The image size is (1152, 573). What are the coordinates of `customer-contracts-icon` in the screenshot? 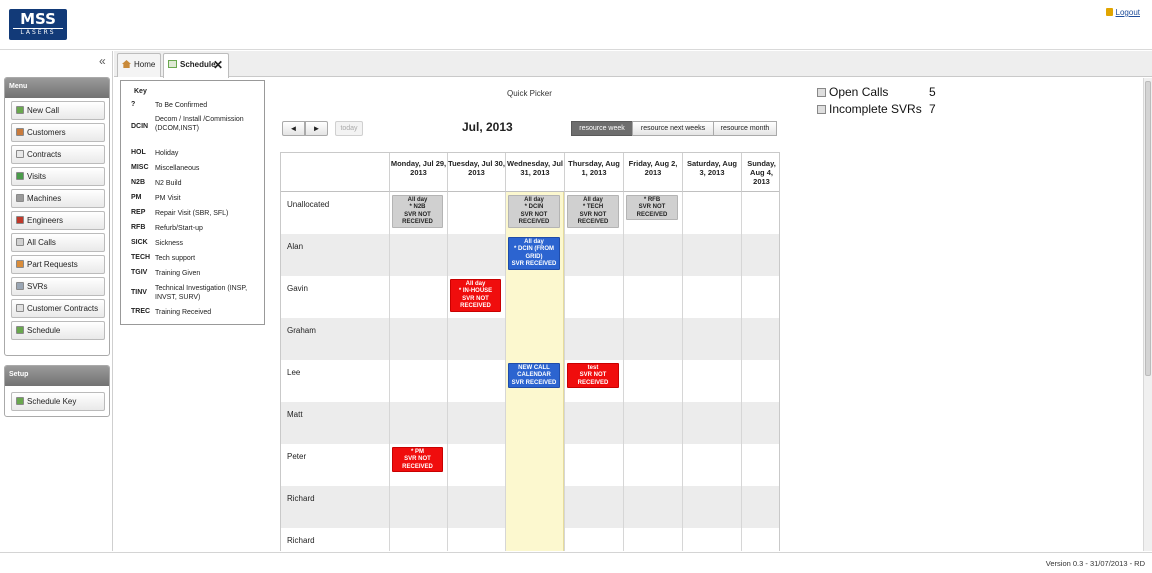 It's located at (20, 308).